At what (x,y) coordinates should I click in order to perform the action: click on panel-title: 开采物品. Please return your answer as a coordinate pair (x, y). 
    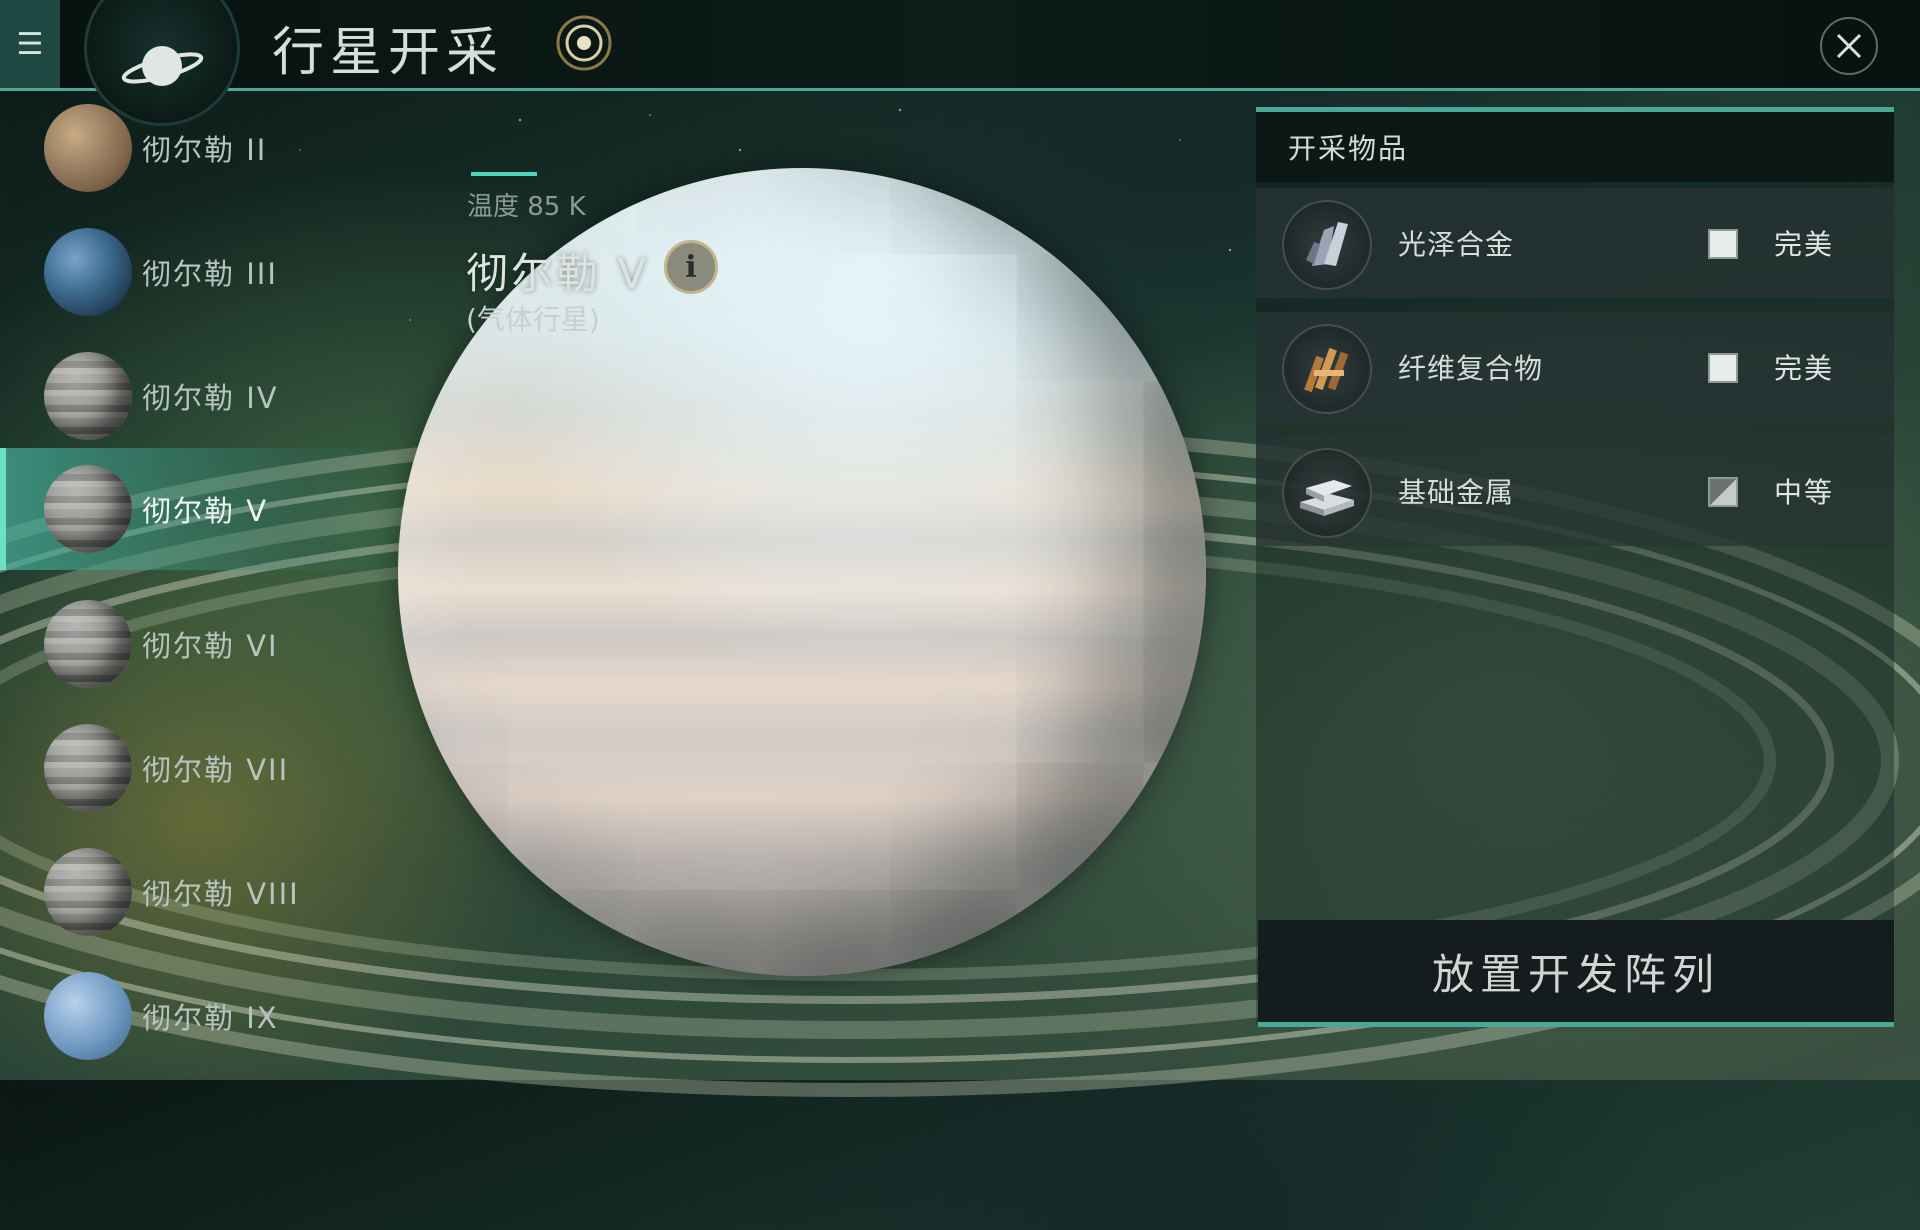
    Looking at the image, I should click on (1348, 148).